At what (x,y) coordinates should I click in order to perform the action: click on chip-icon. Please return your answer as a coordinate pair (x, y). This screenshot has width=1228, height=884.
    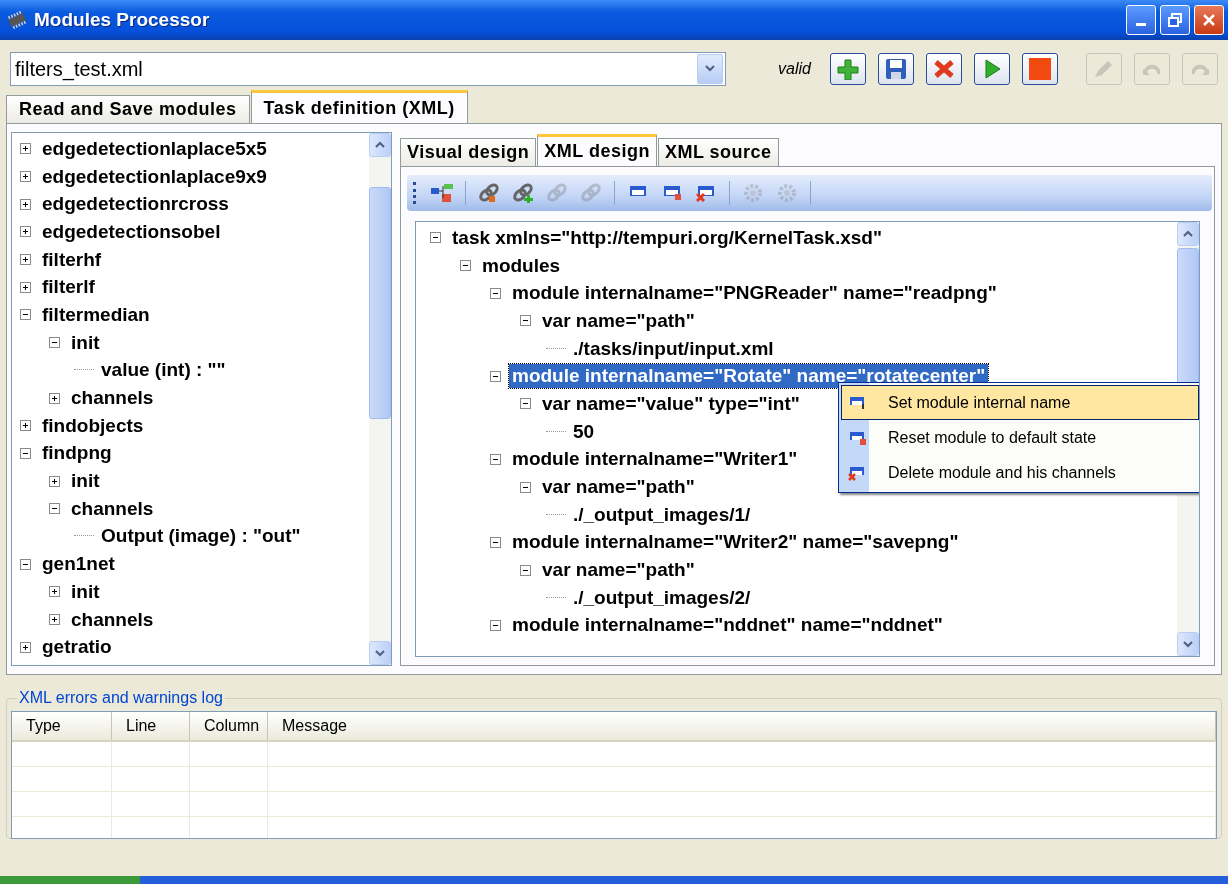
    Looking at the image, I should click on (17, 20).